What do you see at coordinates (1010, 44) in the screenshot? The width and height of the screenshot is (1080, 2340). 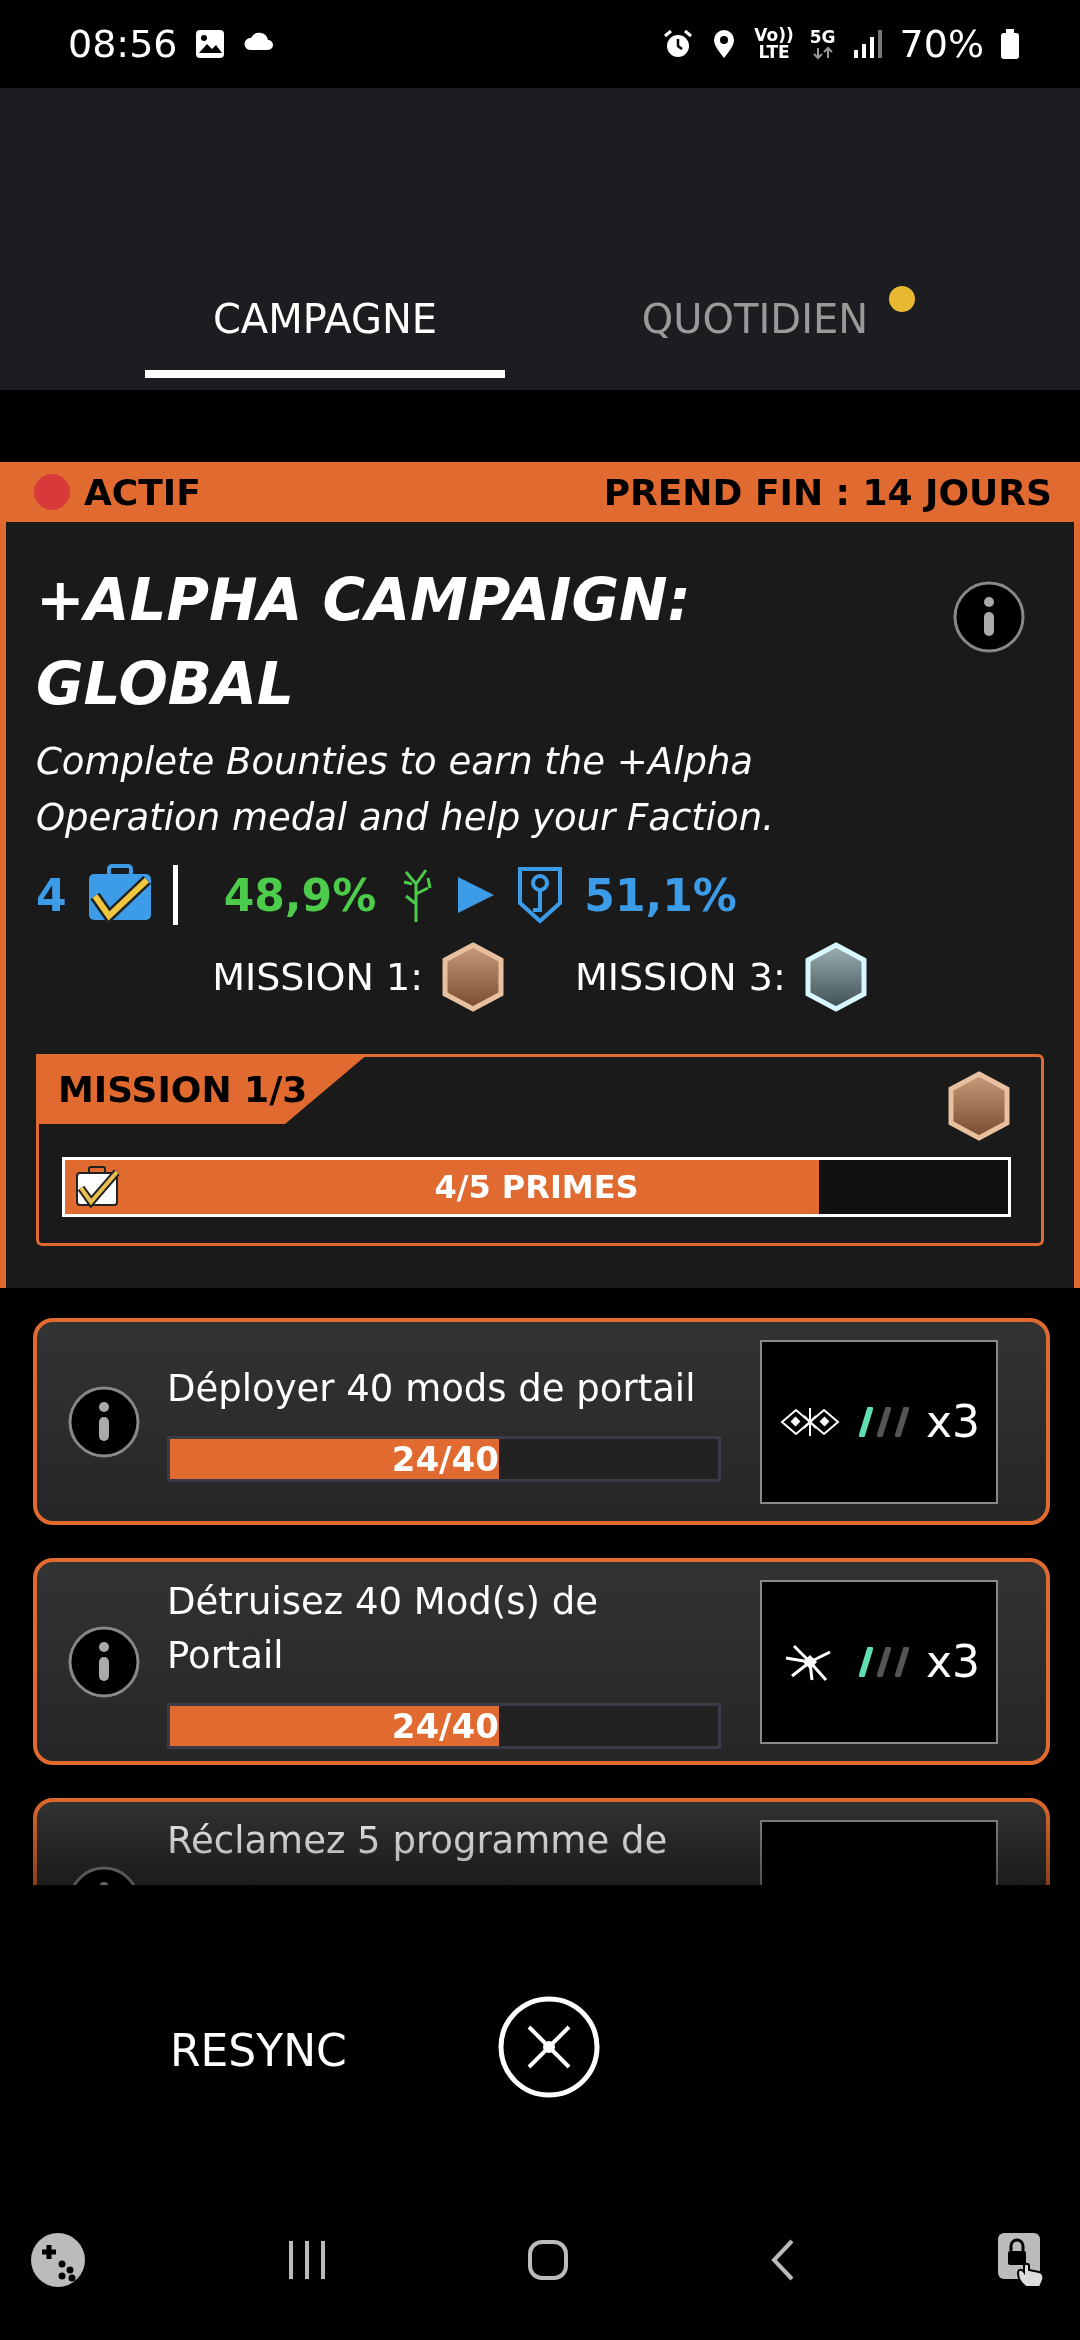 I see `battery-icon` at bounding box center [1010, 44].